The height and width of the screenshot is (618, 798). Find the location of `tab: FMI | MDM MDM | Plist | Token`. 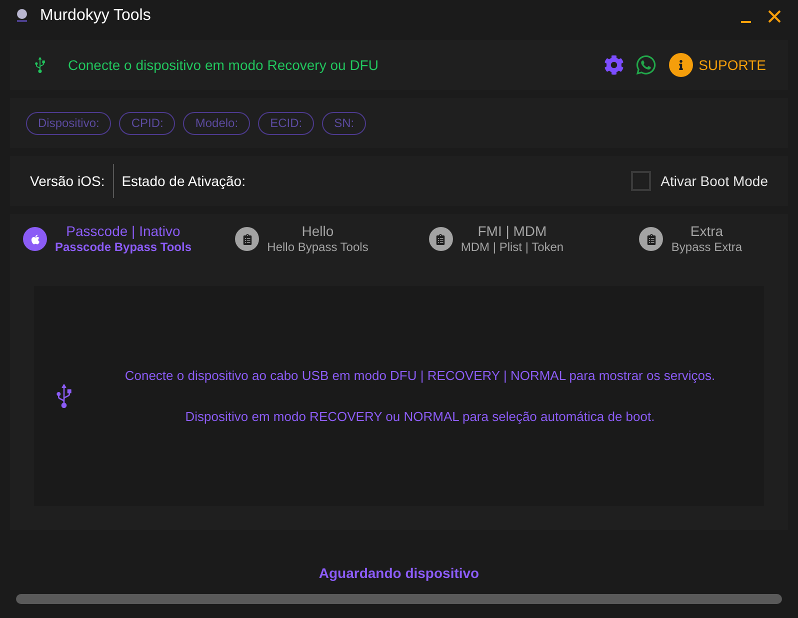

tab: FMI | MDM MDM | Plist | Token is located at coordinates (496, 239).